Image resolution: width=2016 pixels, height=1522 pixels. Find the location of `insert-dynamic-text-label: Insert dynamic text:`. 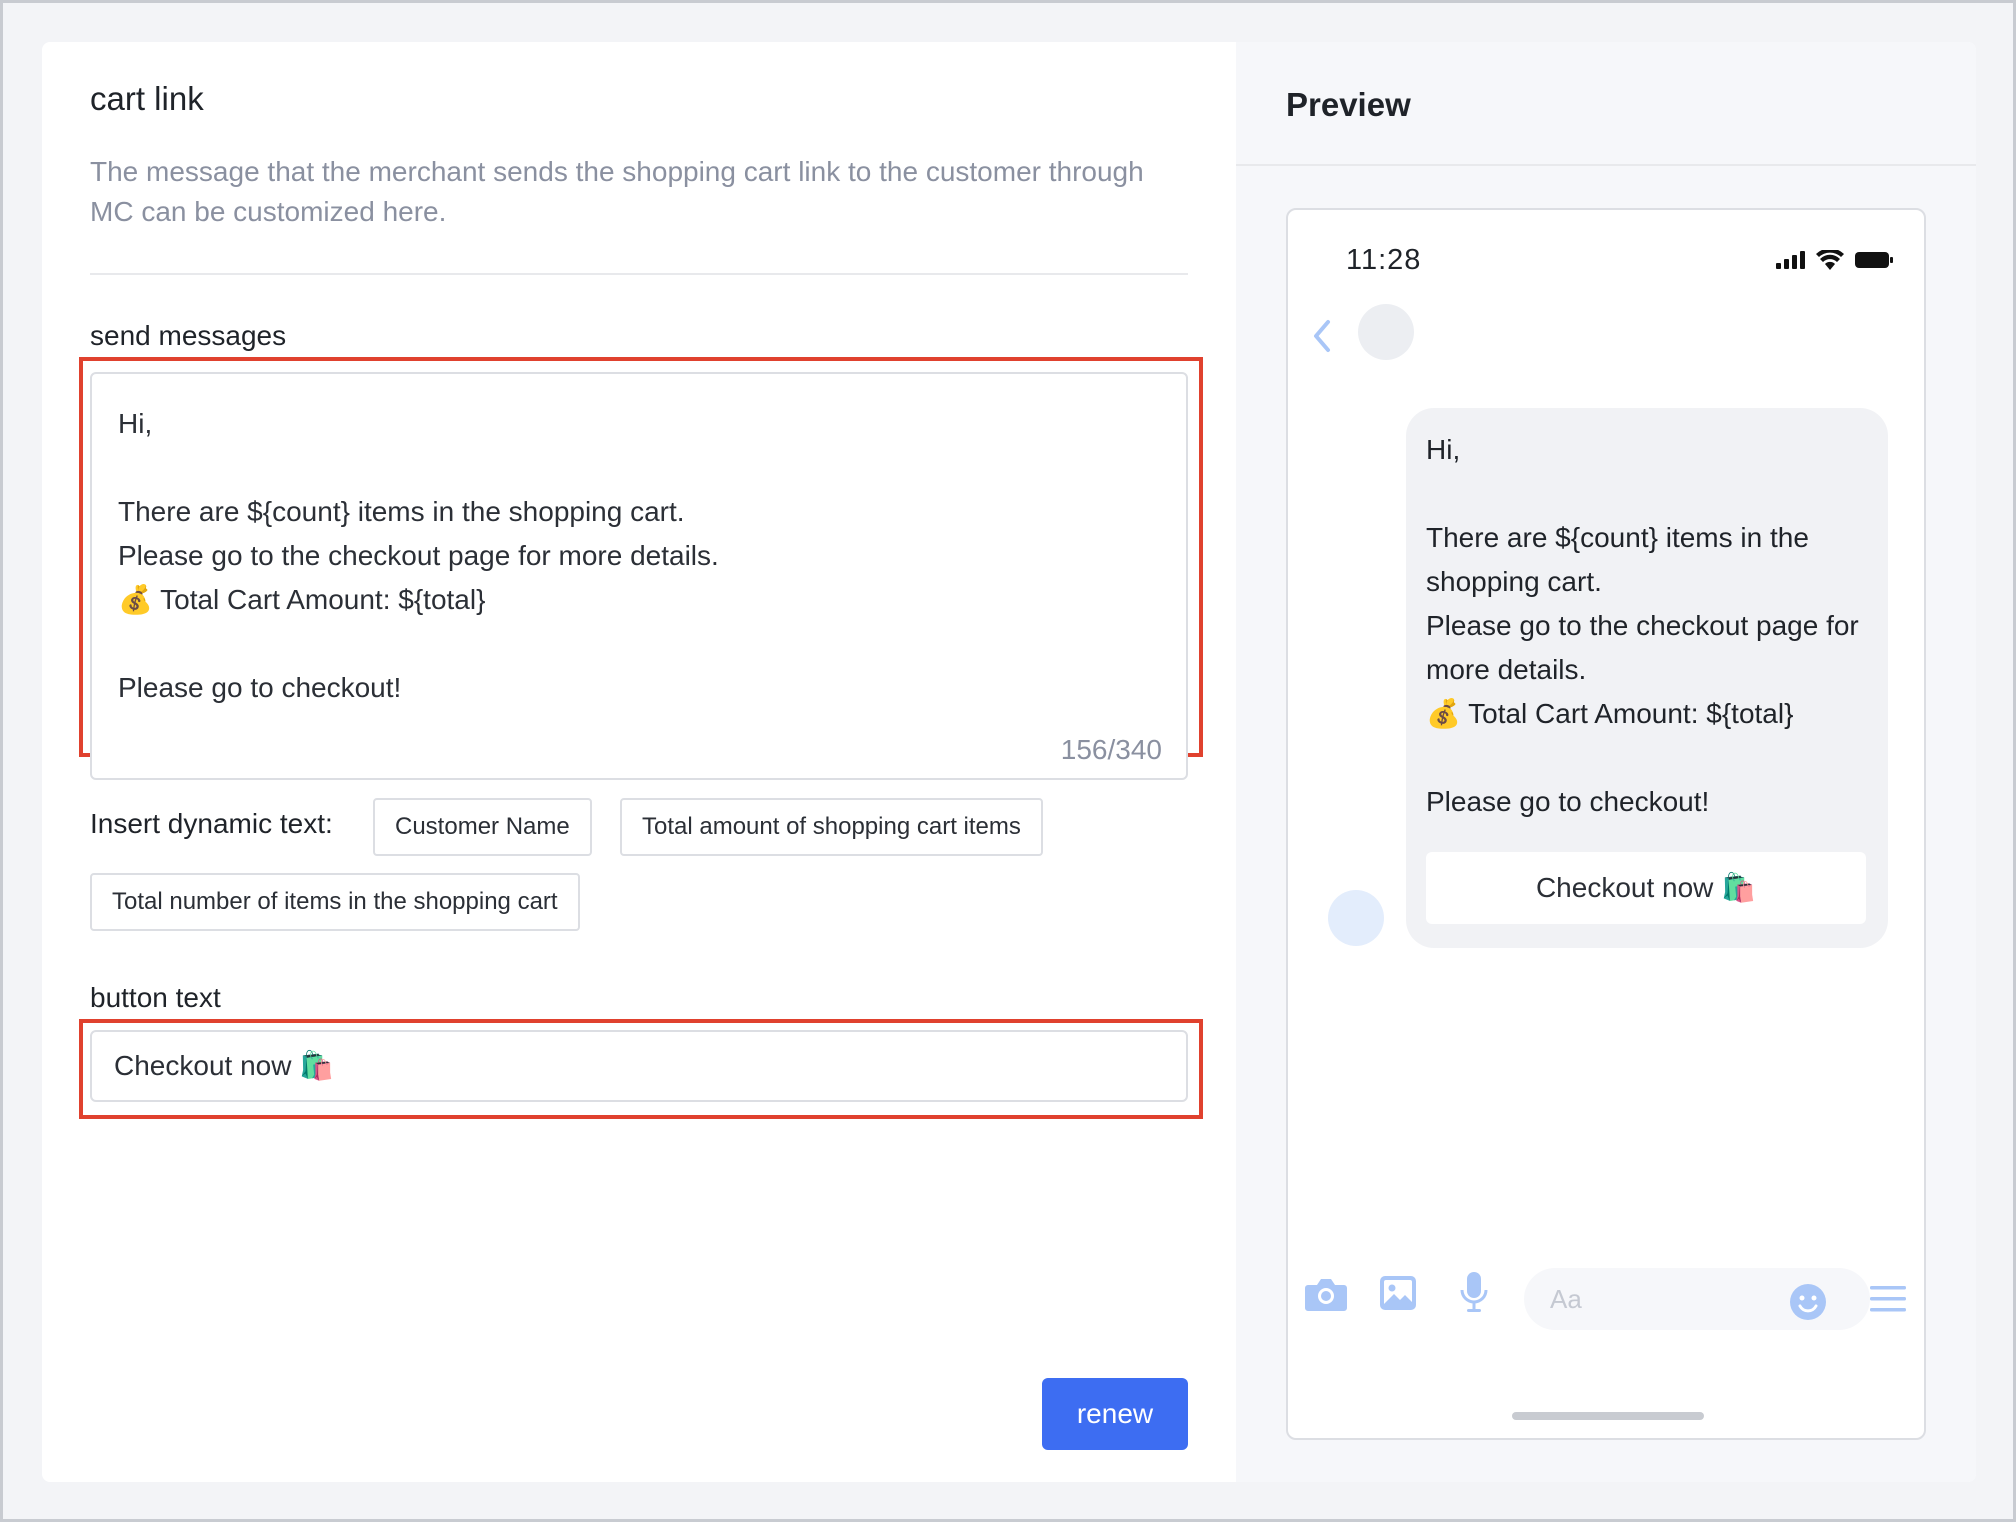

insert-dynamic-text-label: Insert dynamic text: is located at coordinates (211, 823).